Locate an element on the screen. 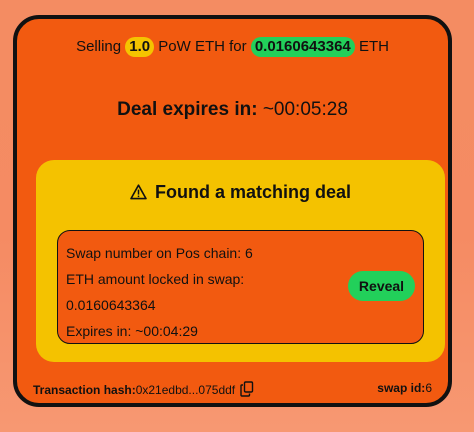 This screenshot has height=432, width=474. tx-hash-value: 0x21edbd...075ddf is located at coordinates (185, 390).